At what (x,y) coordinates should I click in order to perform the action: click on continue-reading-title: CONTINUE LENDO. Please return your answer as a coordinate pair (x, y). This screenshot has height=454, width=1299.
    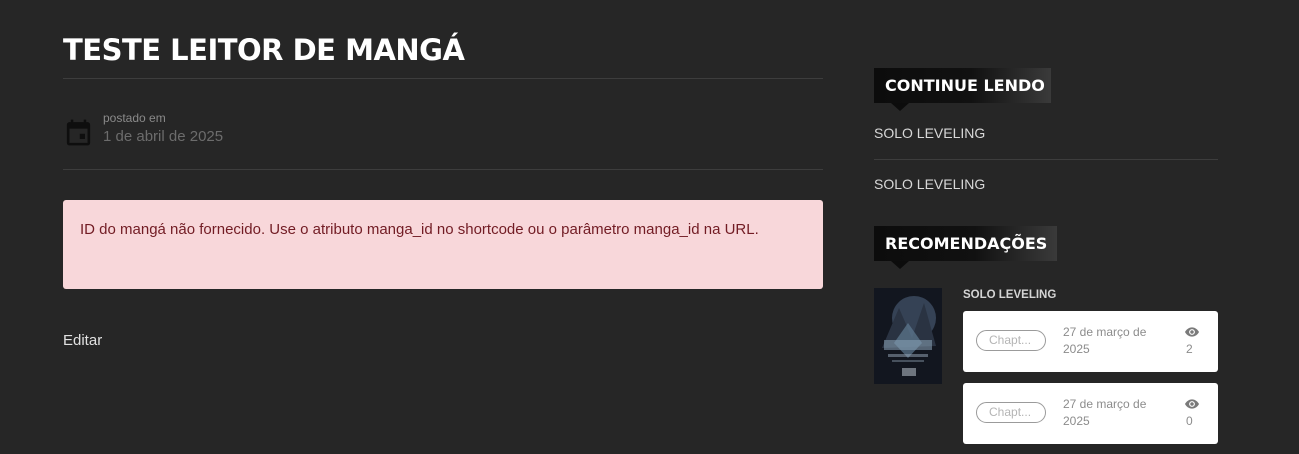
    Looking at the image, I should click on (962, 89).